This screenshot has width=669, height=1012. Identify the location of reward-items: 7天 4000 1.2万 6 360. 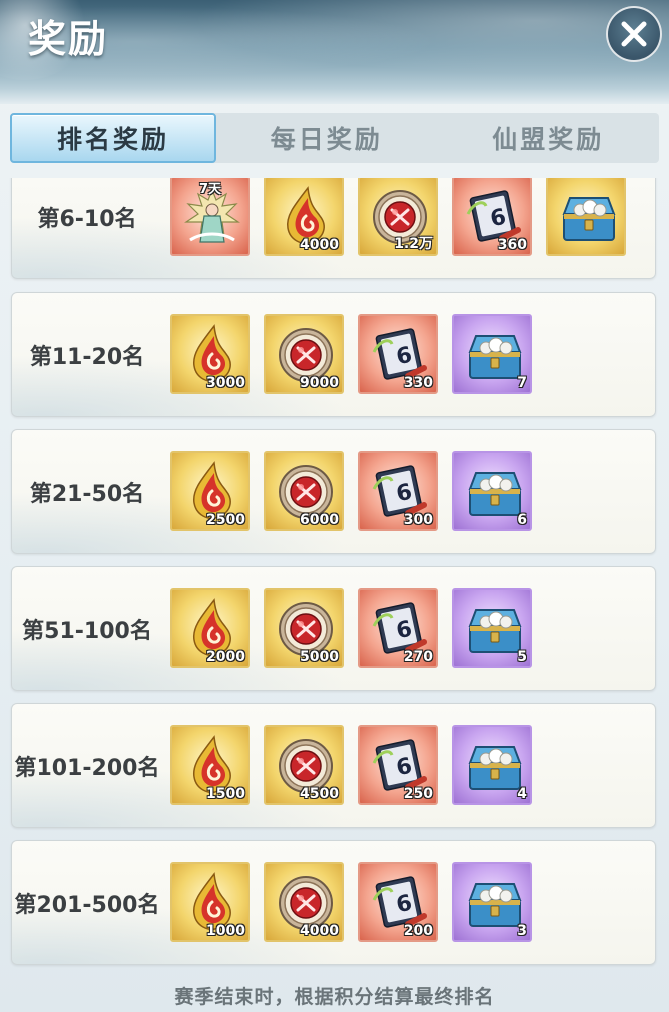
(398, 217).